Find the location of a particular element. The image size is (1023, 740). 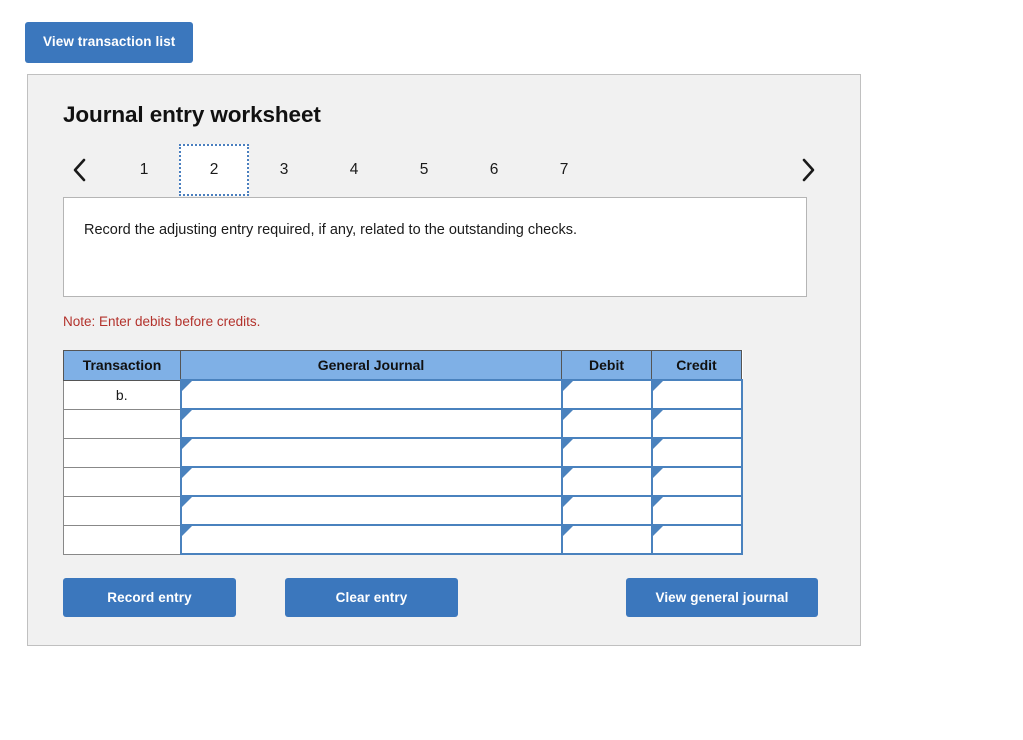

pager-tab-2: 2 is located at coordinates (214, 170).